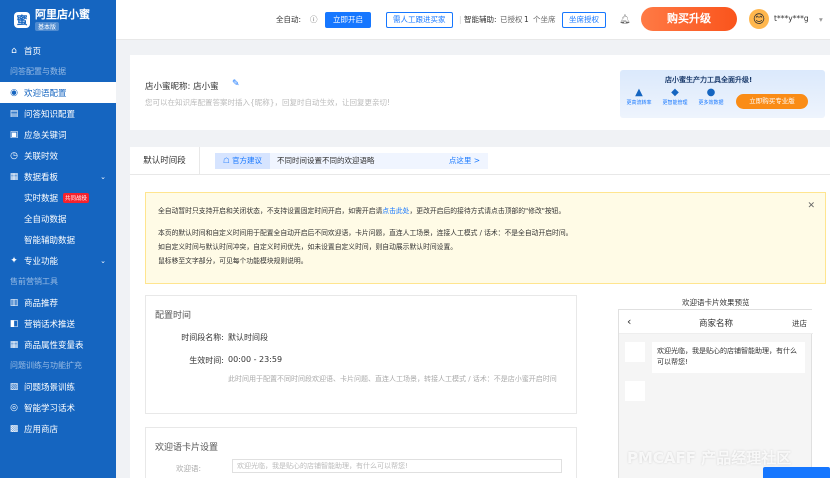  Describe the element at coordinates (41, 198) in the screenshot. I see `sidebar-item-label: 实时数据` at that location.